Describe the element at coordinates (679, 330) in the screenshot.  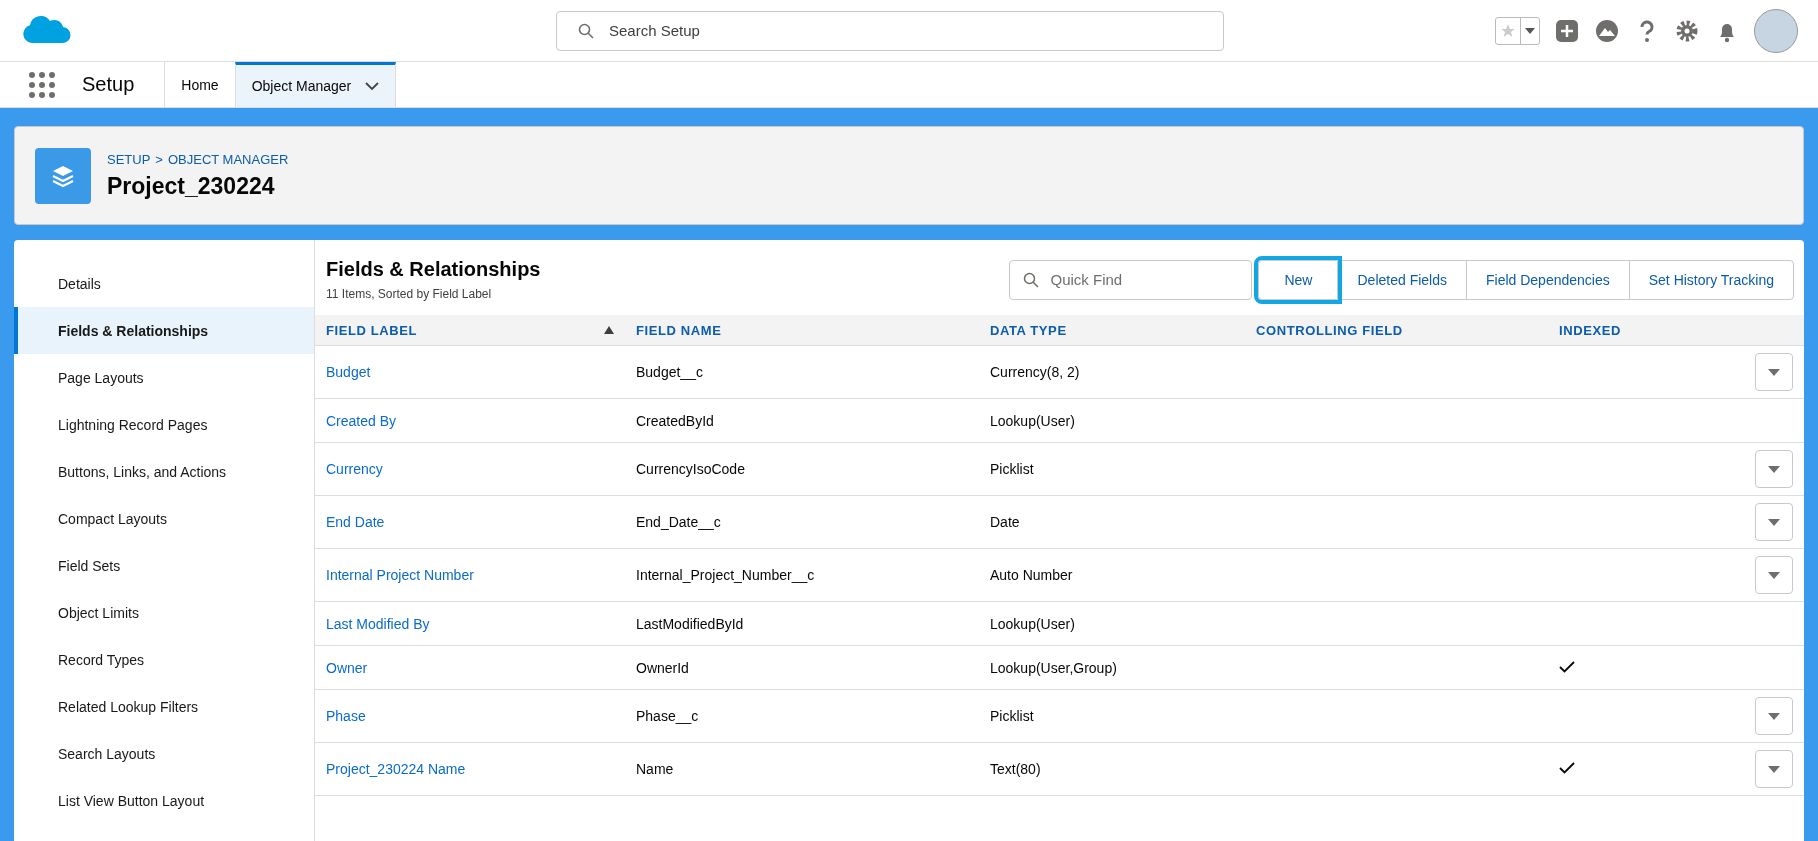
I see `column-header: FIELD NAME` at that location.